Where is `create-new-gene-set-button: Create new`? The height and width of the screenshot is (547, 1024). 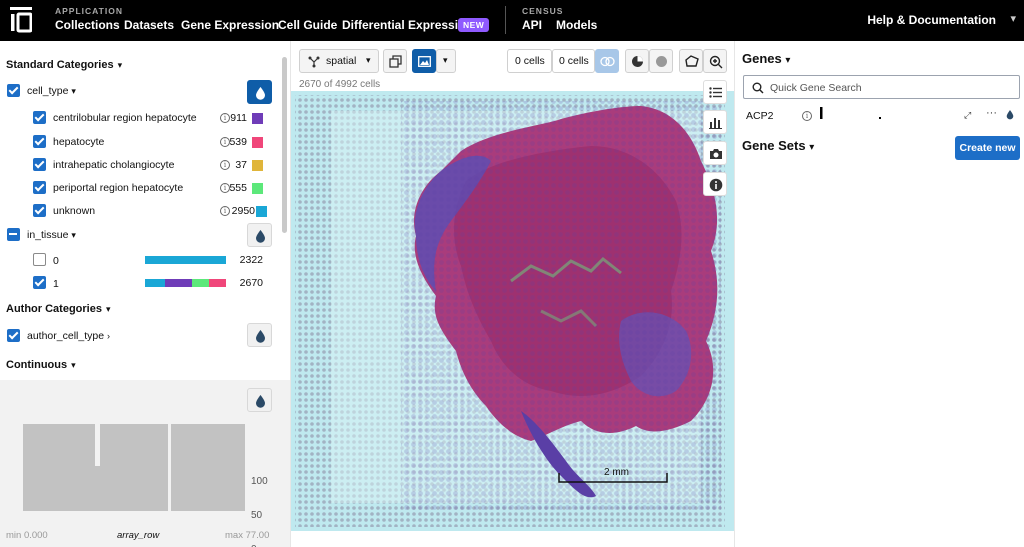 create-new-gene-set-button: Create new is located at coordinates (987, 148).